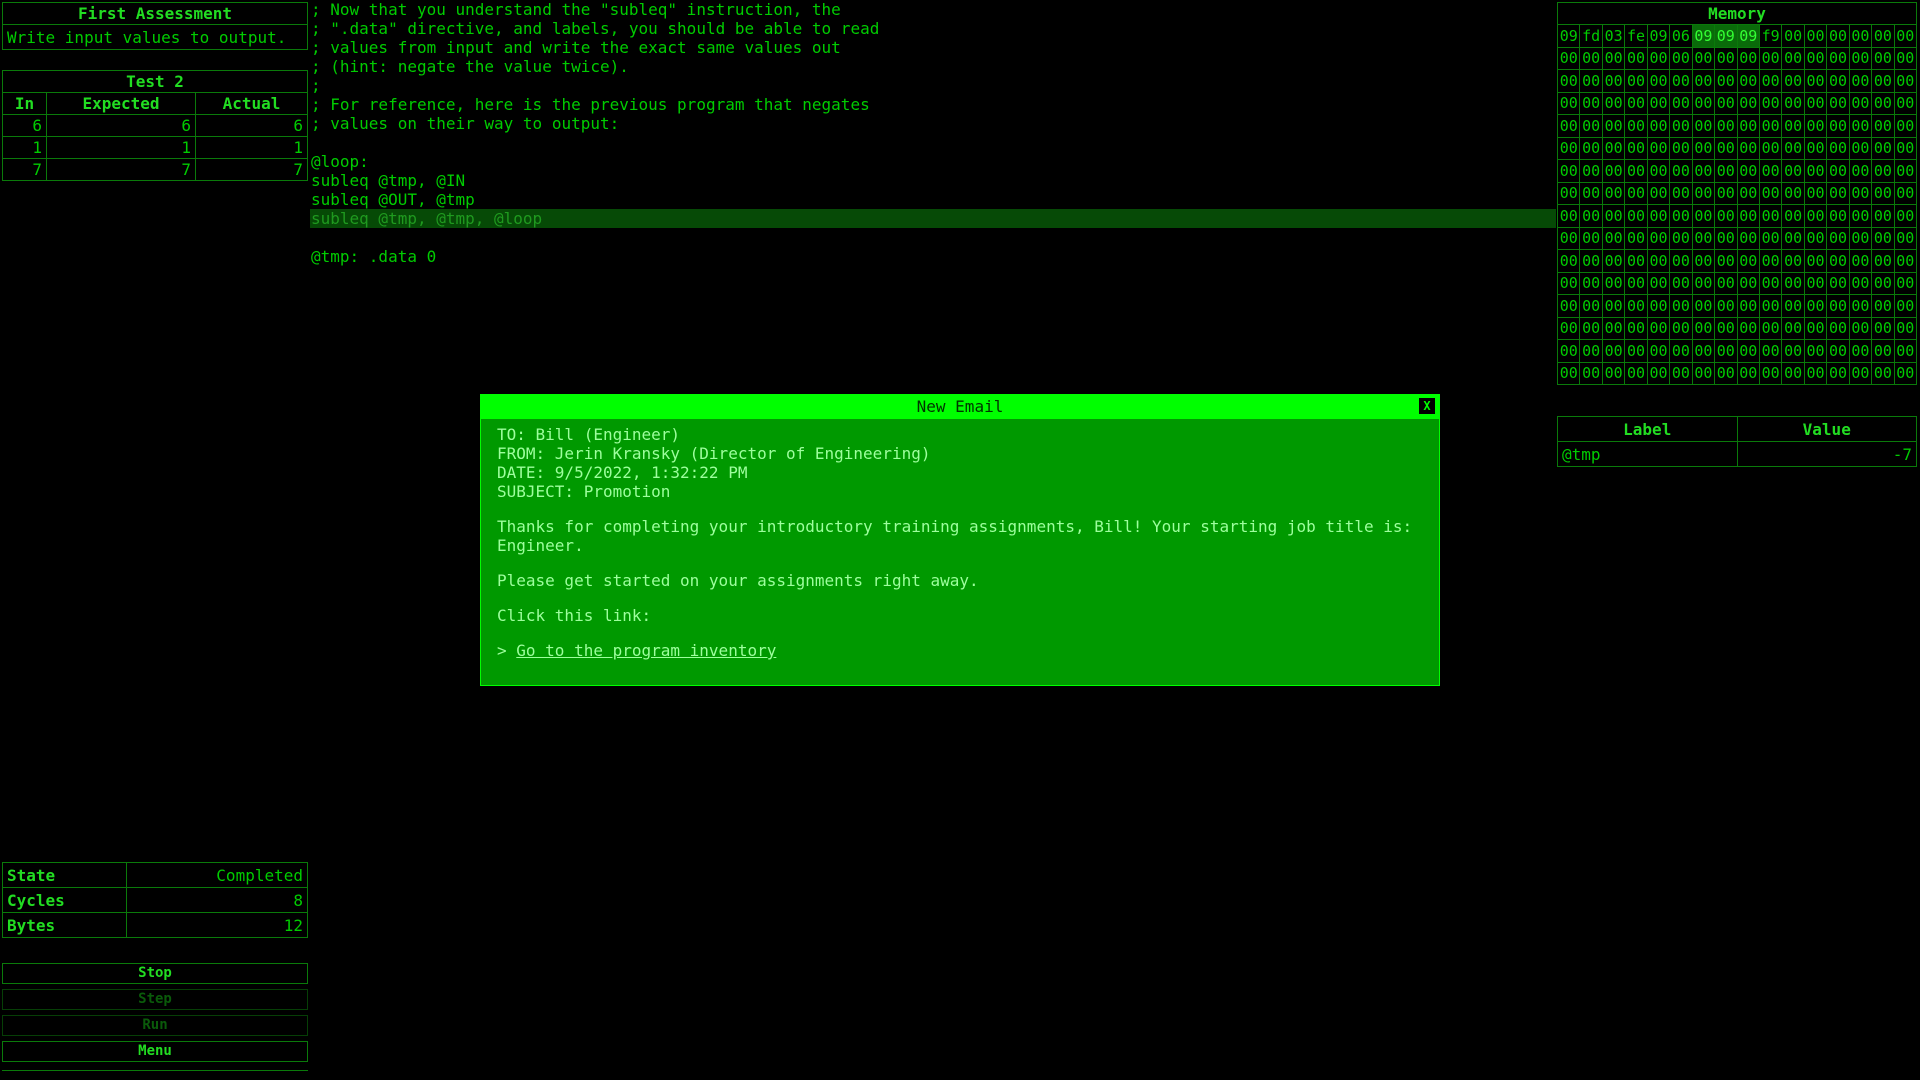 The width and height of the screenshot is (1920, 1080). I want to click on close-button: X, so click(1427, 406).